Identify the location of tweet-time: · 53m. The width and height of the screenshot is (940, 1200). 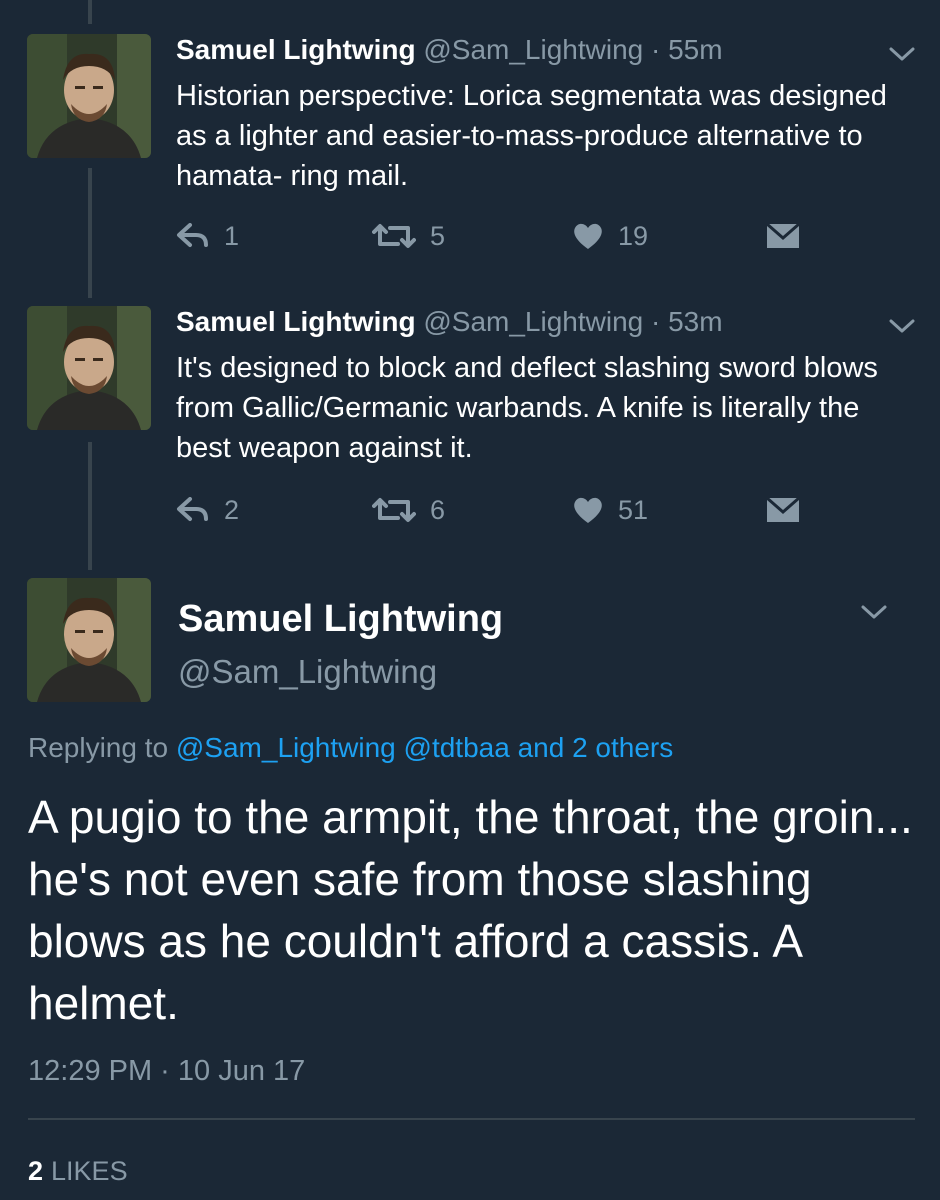
(687, 321).